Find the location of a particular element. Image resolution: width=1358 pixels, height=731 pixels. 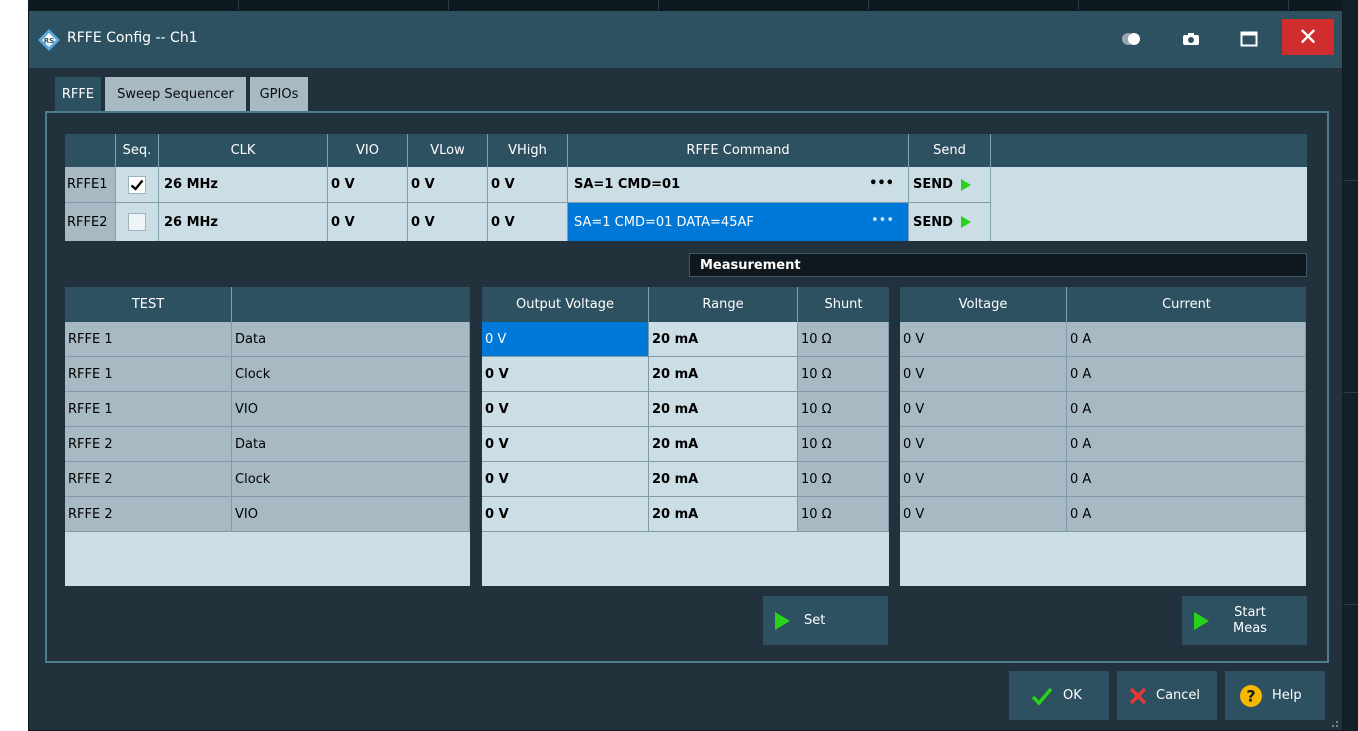

maximize-button is located at coordinates (1249, 39).